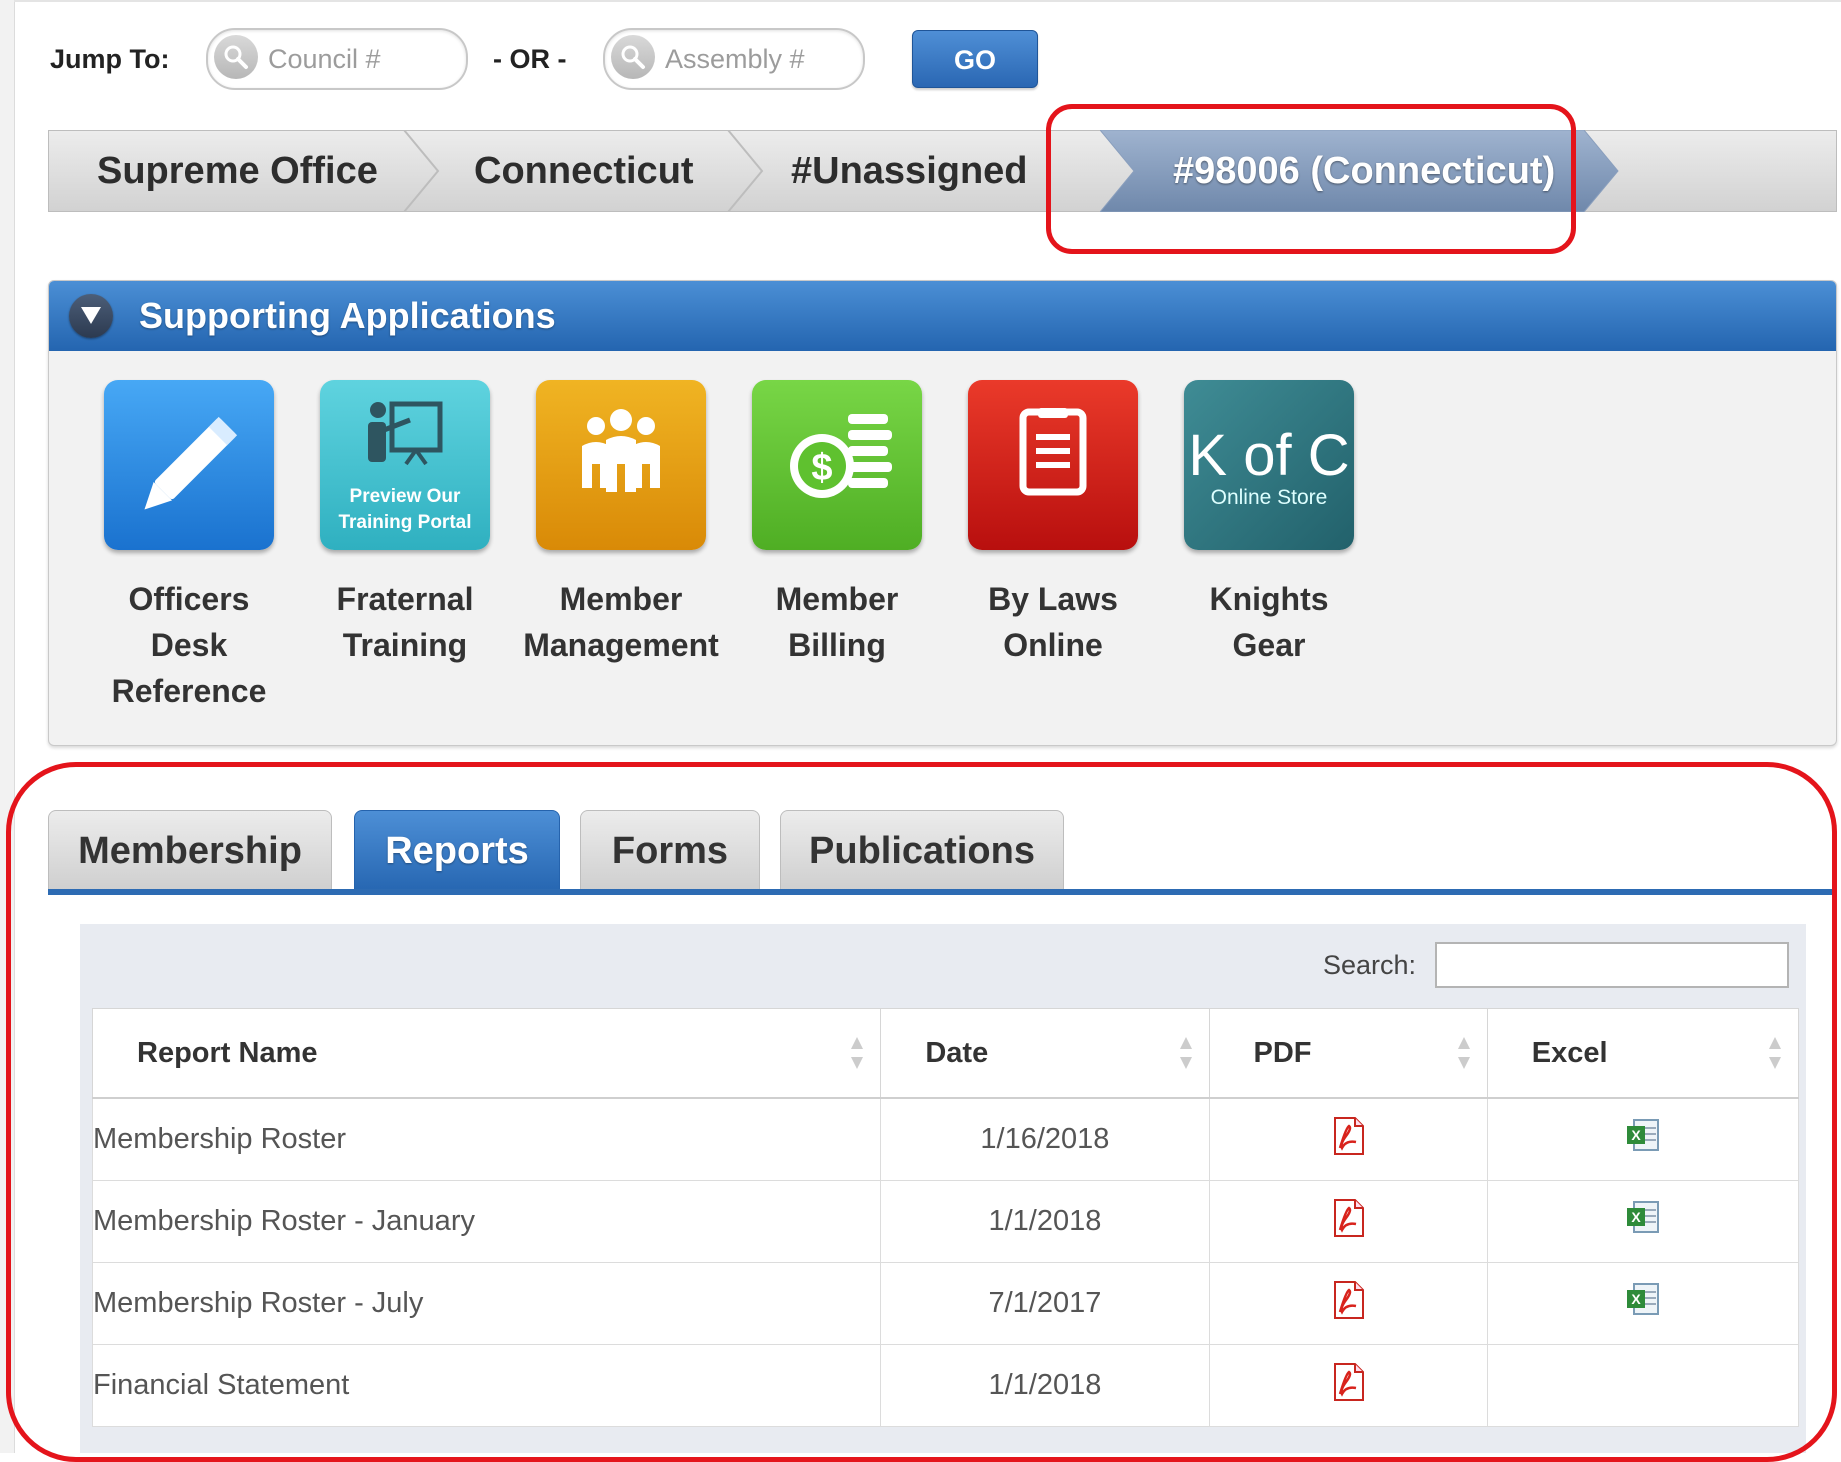  I want to click on top-divider, so click(927, 1).